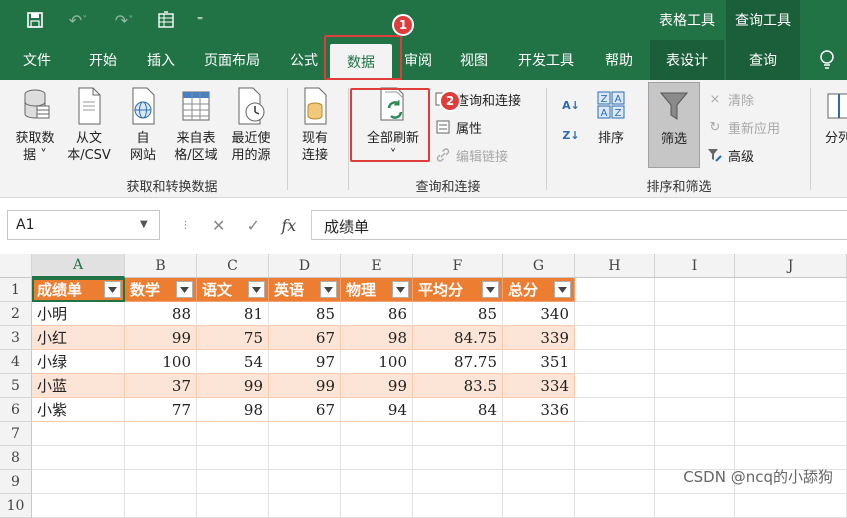 The height and width of the screenshot is (518, 847). Describe the element at coordinates (695, 266) in the screenshot. I see `column-header-i: I` at that location.